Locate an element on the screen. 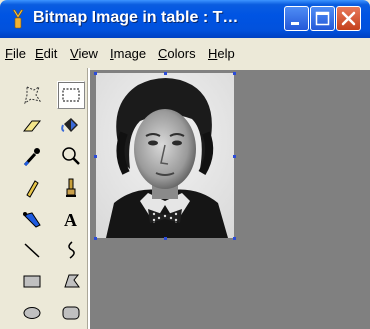 Image resolution: width=370 pixels, height=329 pixels. curve-tool is located at coordinates (71, 250).